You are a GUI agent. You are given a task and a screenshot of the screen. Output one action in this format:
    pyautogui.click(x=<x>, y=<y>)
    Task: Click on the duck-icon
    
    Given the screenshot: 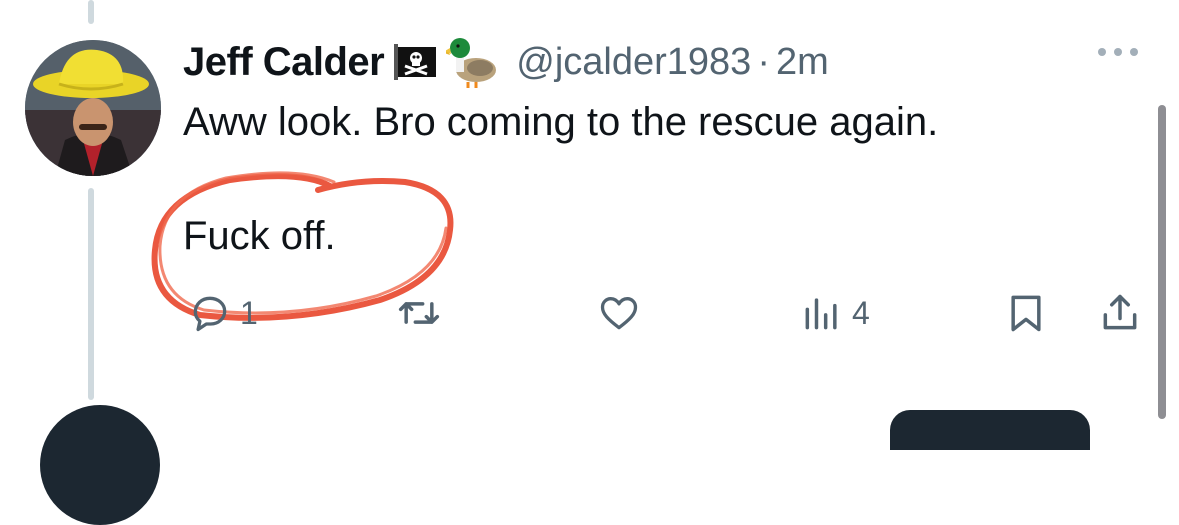 What is the action you would take?
    pyautogui.click(x=474, y=62)
    